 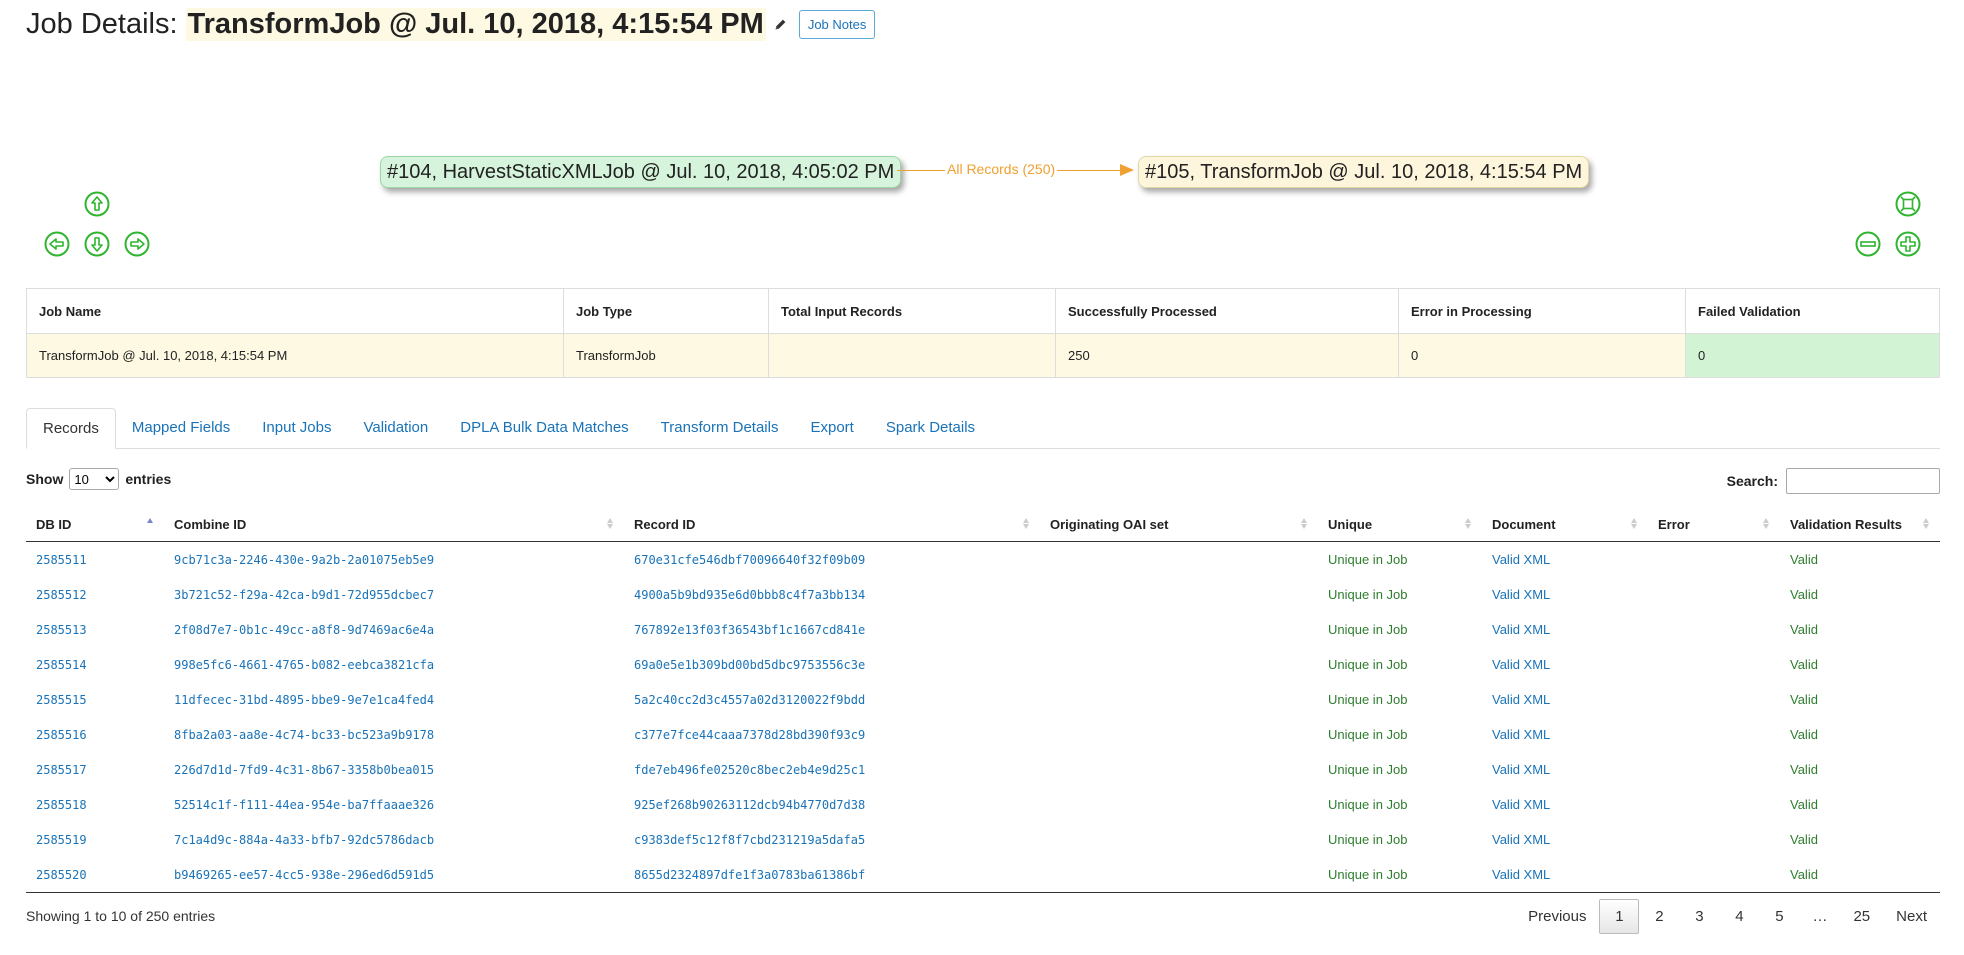 I want to click on page-button: 4, so click(x=1739, y=916).